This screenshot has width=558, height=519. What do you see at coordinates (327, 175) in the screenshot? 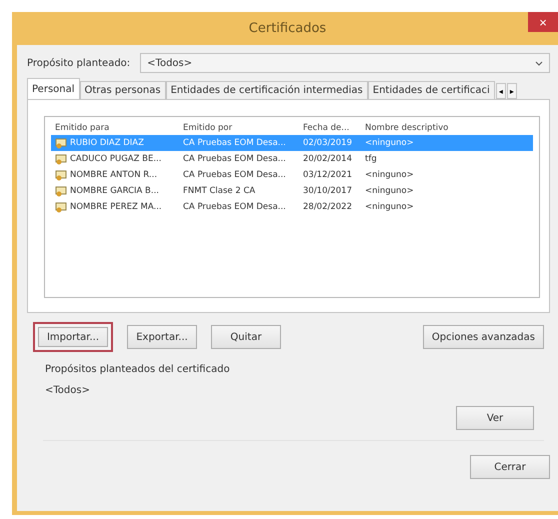
I see `table-cell: 03/12/2021` at bounding box center [327, 175].